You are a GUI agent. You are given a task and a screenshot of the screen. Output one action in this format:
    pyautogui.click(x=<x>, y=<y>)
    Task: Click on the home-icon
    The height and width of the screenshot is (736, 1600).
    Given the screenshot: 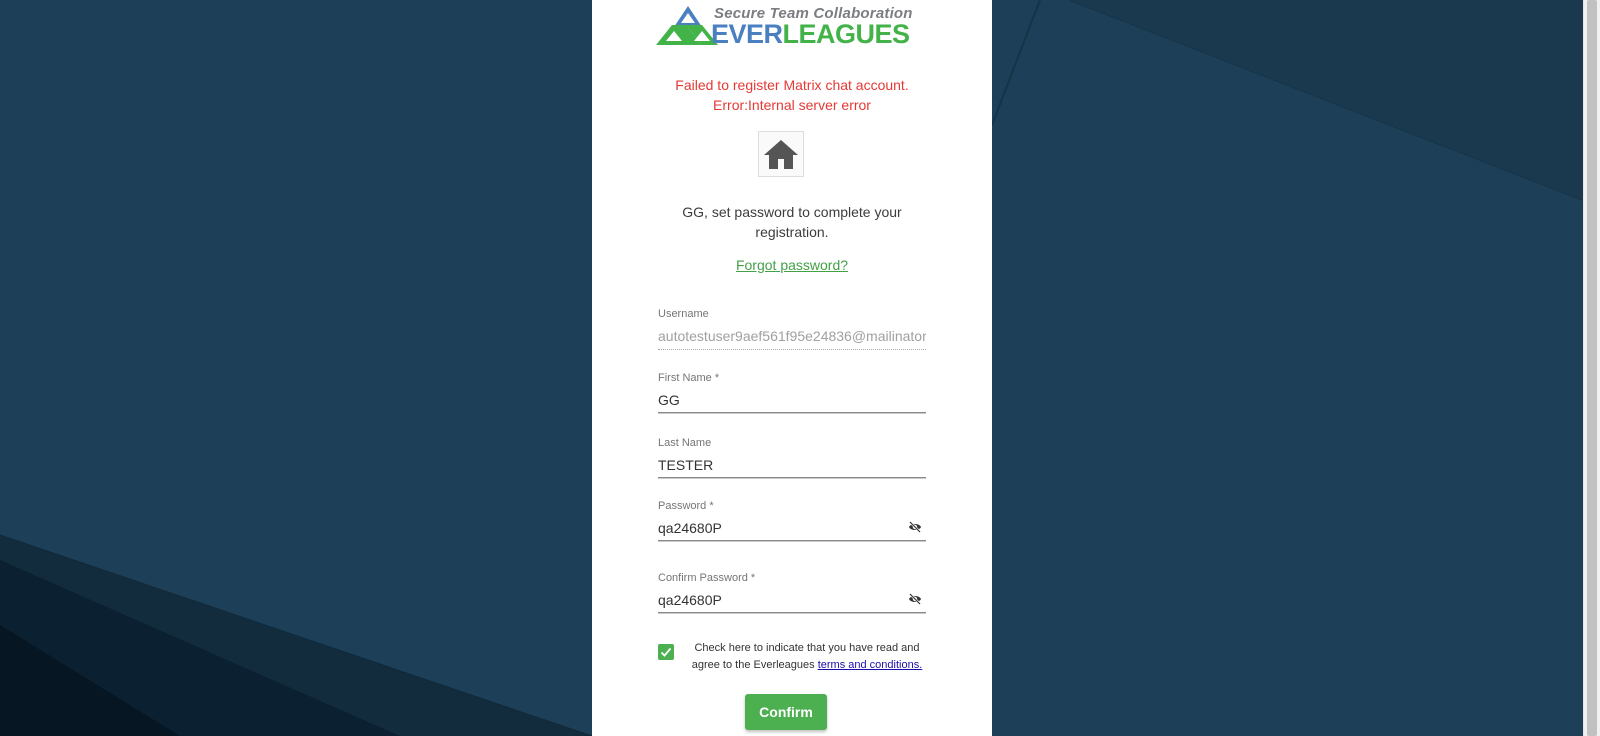 What is the action you would take?
    pyautogui.click(x=781, y=154)
    